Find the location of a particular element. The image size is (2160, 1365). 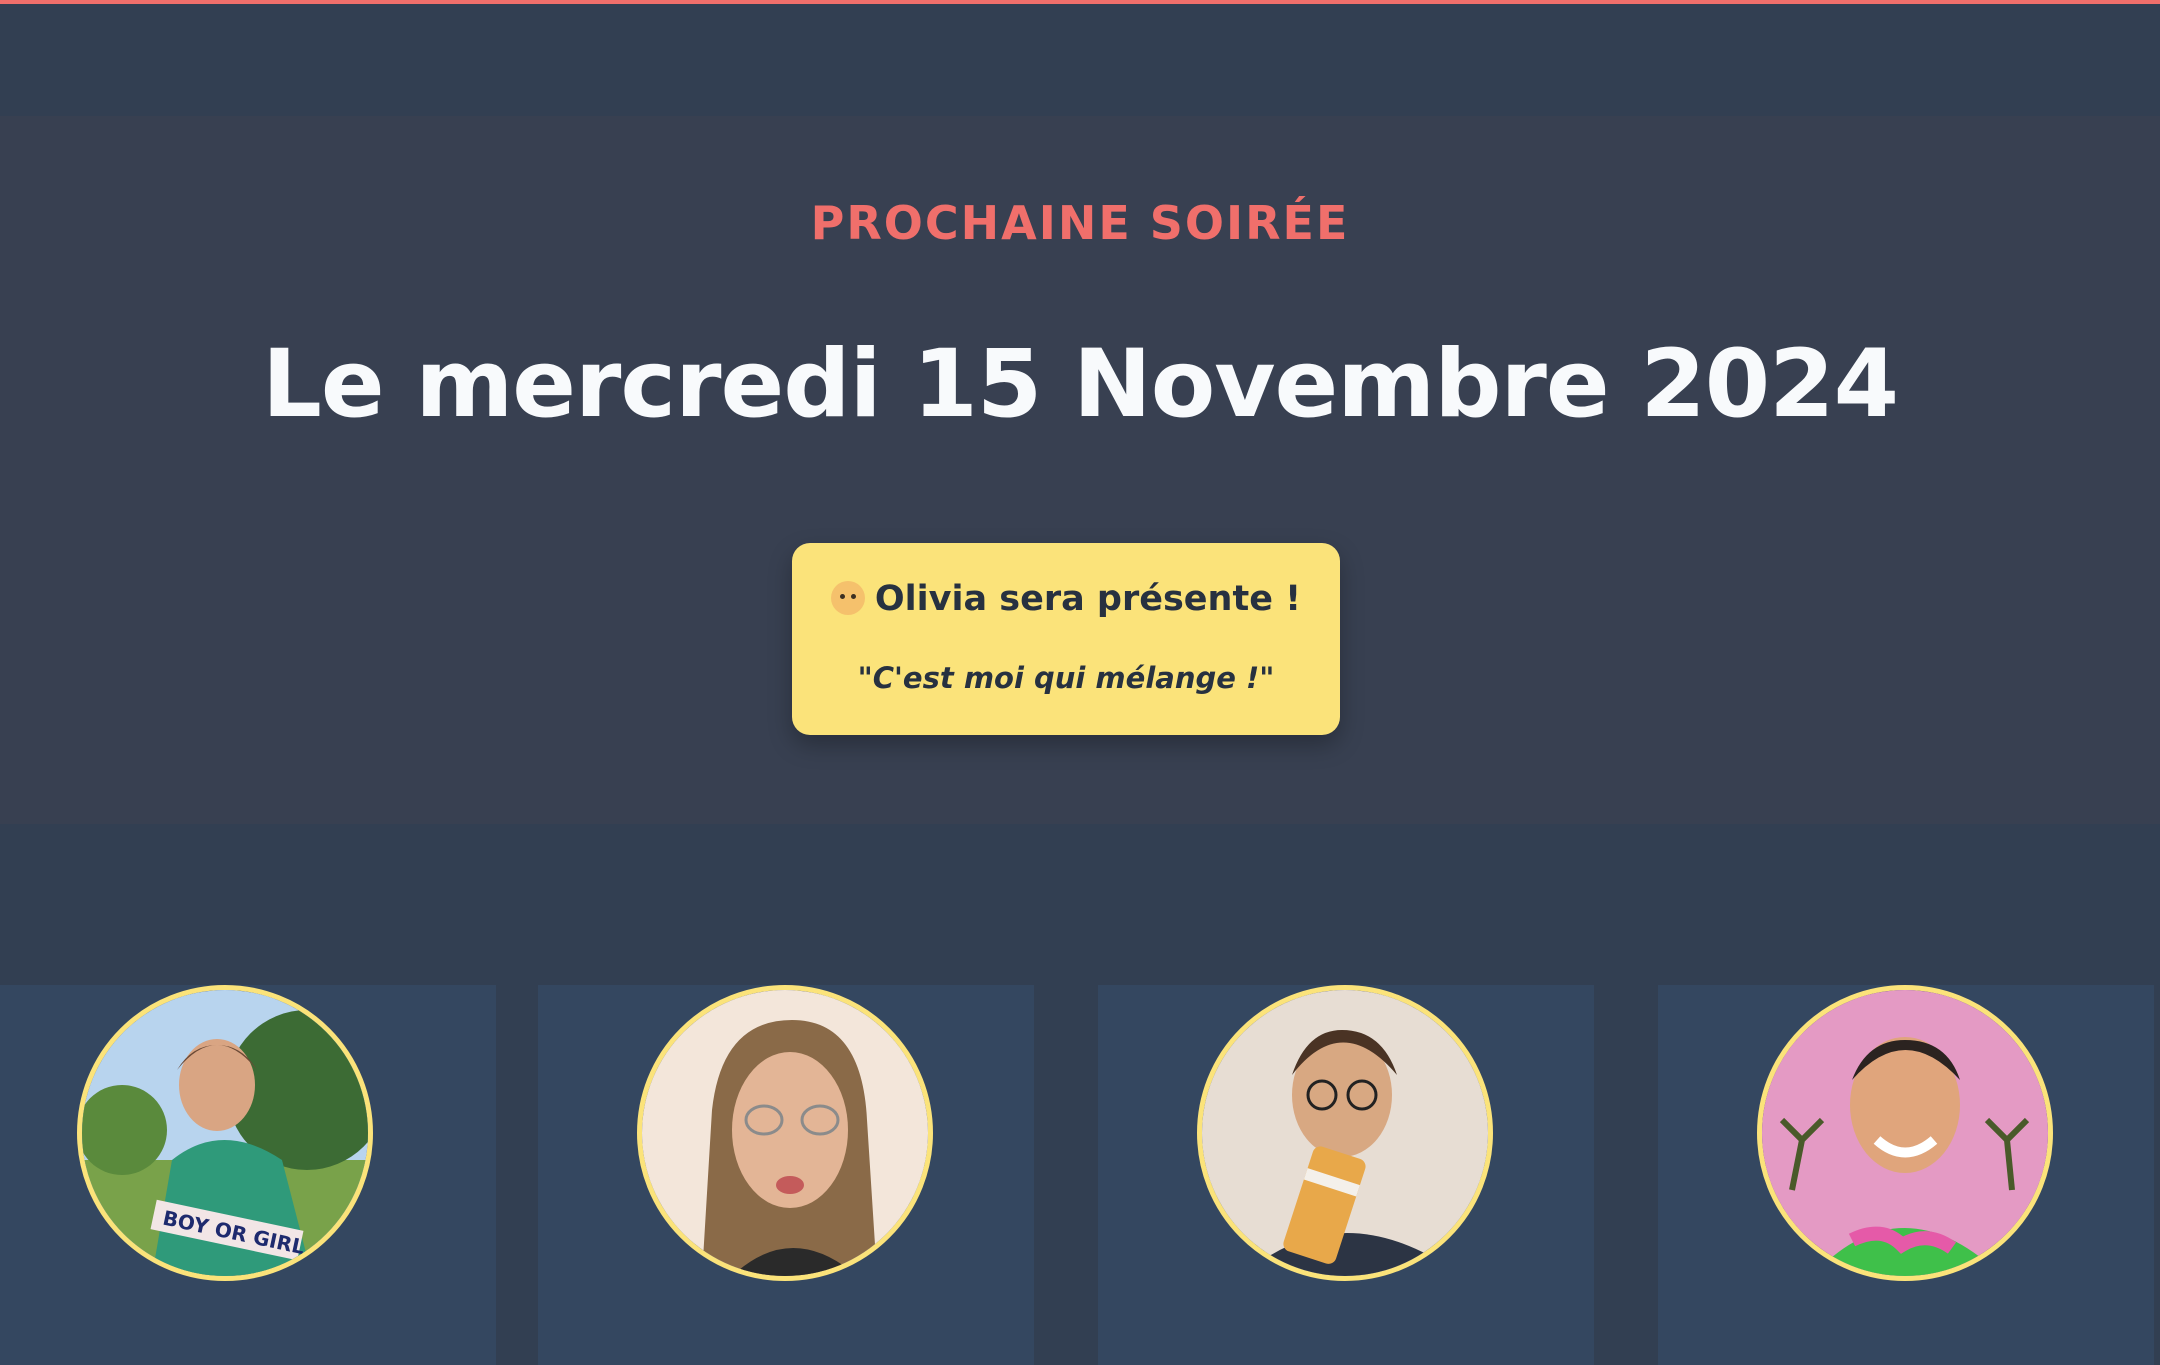

top-accent-stripe is located at coordinates (1080, 2).